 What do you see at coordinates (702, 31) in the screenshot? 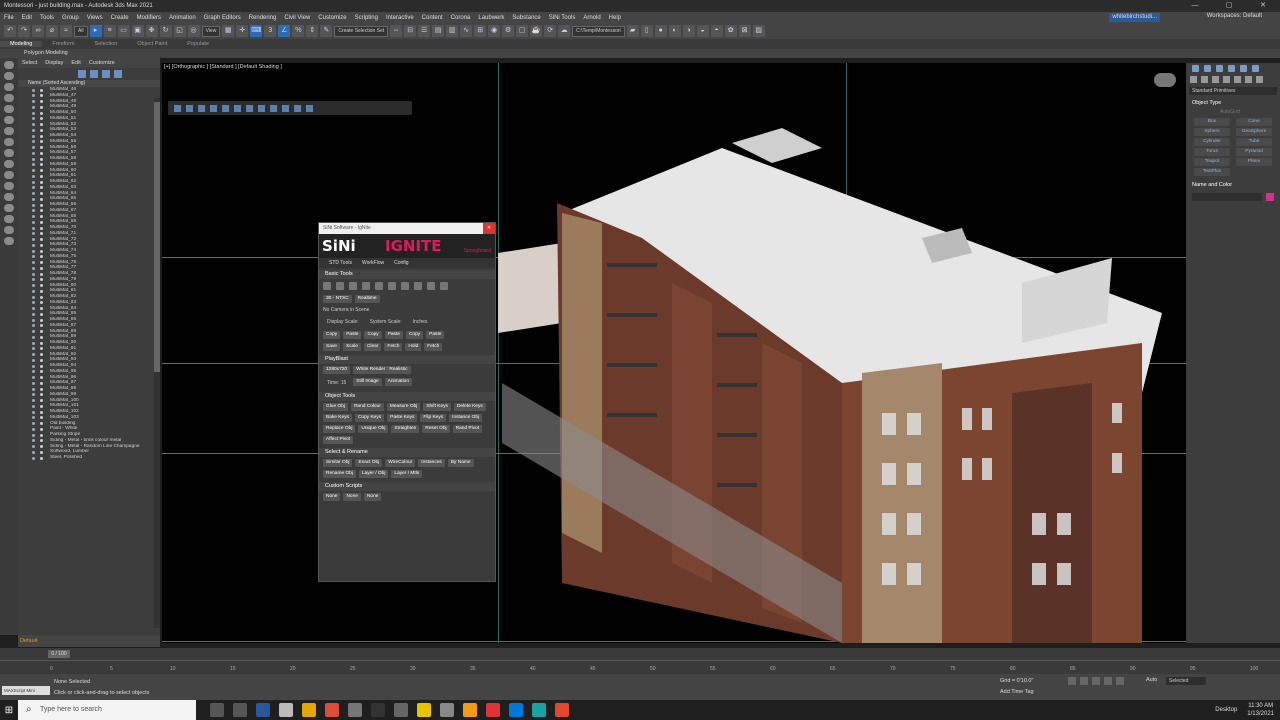
I see `arnold-ipr-icon: ◒` at bounding box center [702, 31].